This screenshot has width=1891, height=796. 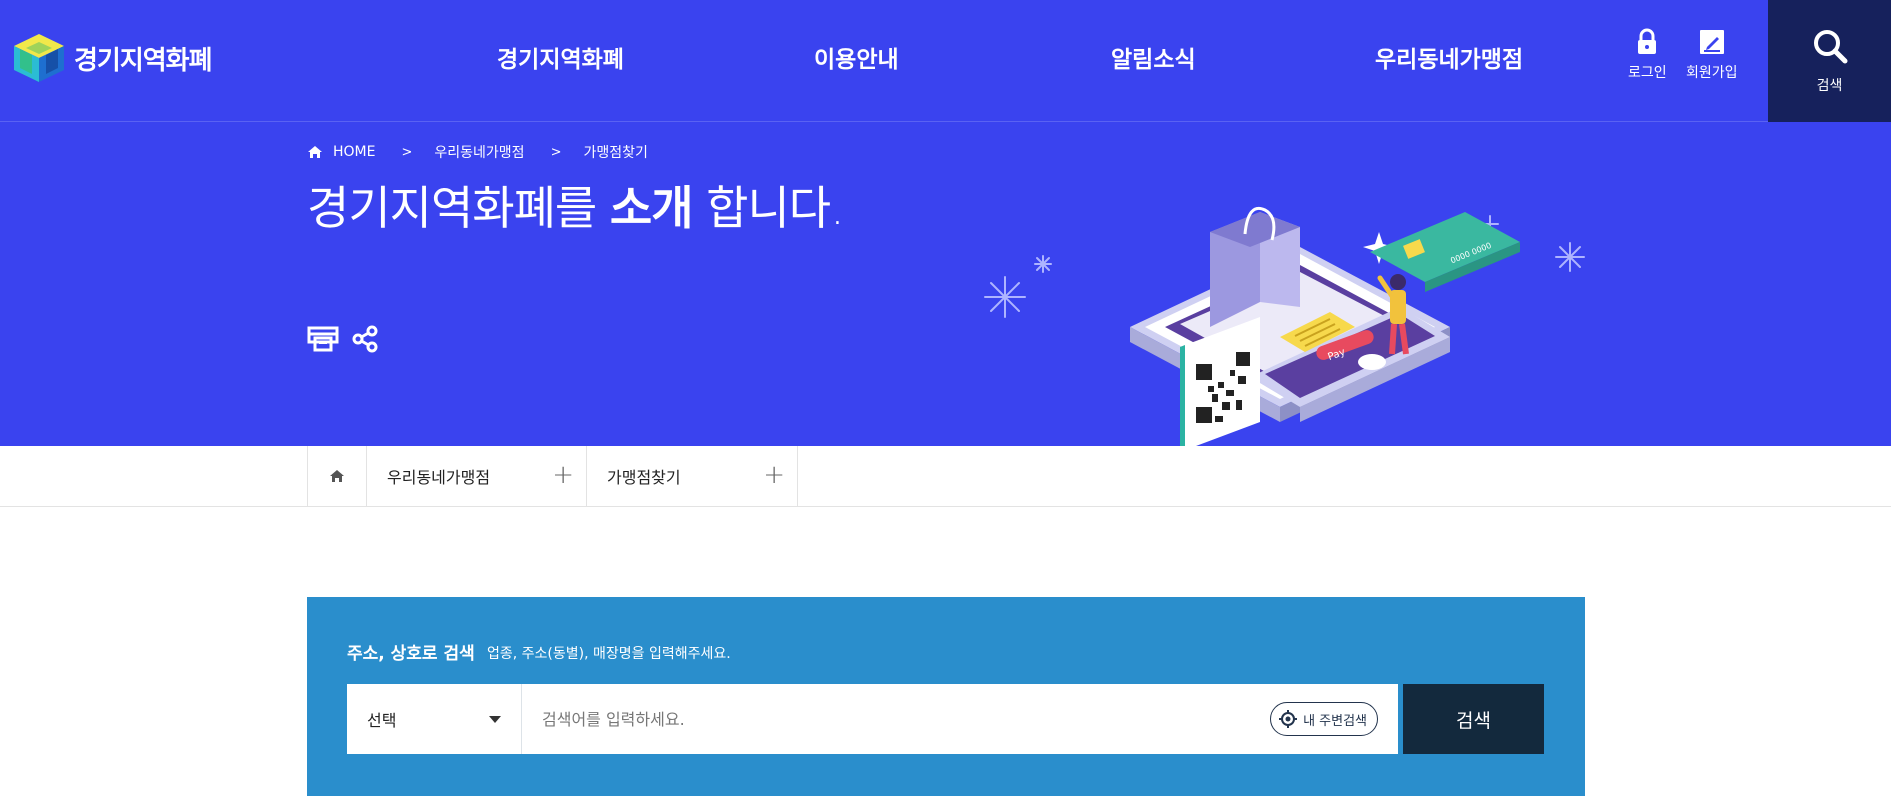 I want to click on logo-mark-icon, so click(x=39, y=58).